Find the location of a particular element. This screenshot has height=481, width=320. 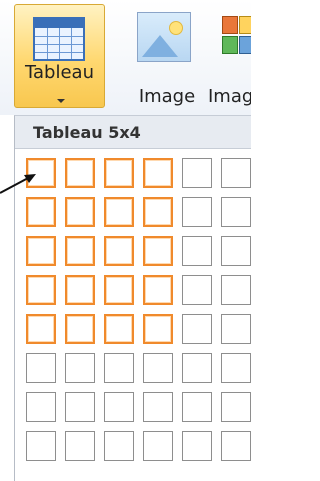

clipart-icon is located at coordinates (236, 38).